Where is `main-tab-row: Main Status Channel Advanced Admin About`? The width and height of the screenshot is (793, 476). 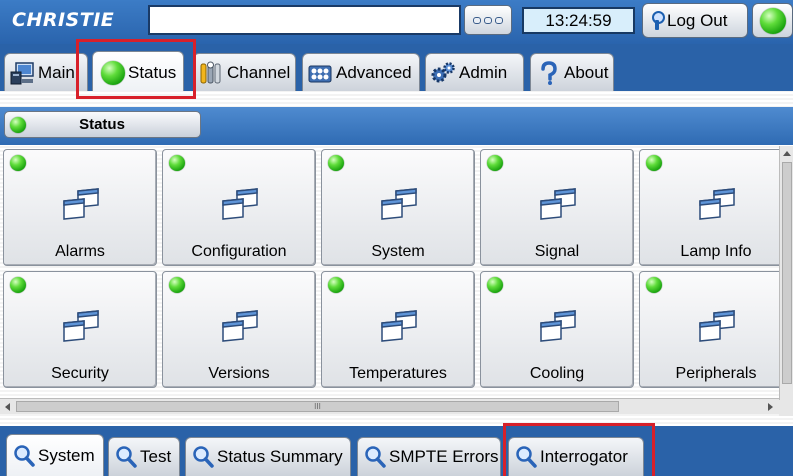 main-tab-row: Main Status Channel Advanced Admin About is located at coordinates (396, 68).